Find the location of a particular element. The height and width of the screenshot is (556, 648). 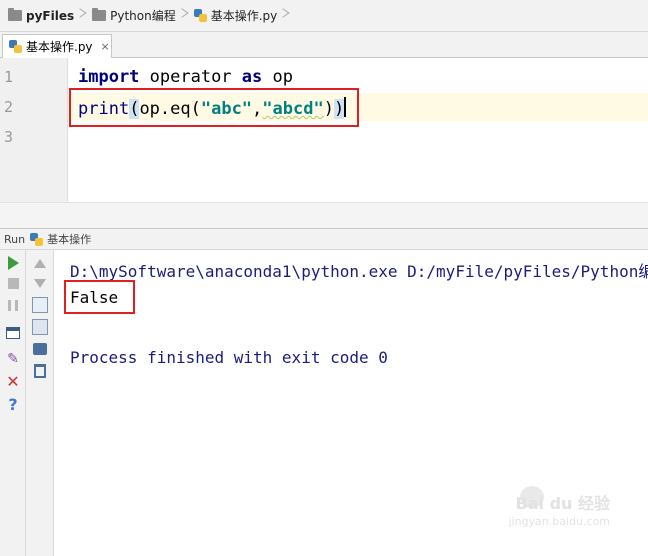

layout-icon is located at coordinates (13, 333).